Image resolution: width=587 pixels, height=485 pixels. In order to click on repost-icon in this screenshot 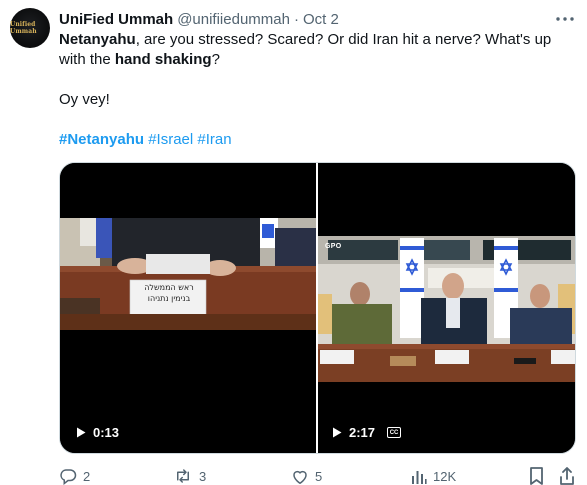, I will do `click(183, 476)`.